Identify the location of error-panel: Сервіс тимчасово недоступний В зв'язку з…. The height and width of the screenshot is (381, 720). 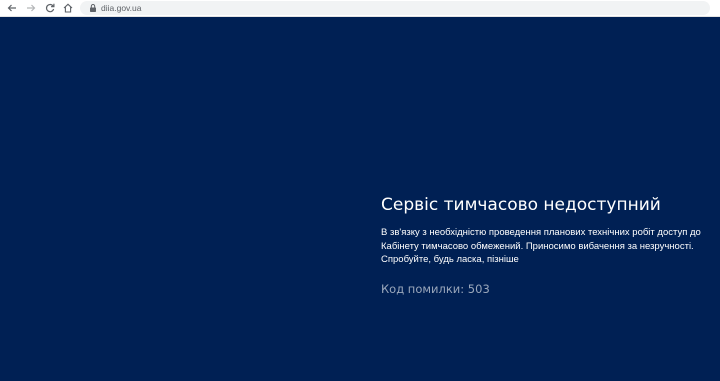
(549, 245).